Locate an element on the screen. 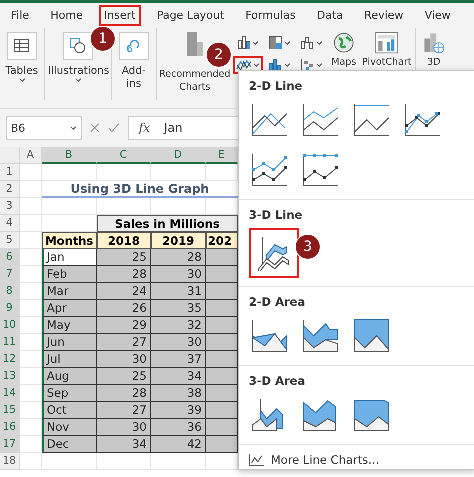 This screenshot has width=474, height=477. ribbon-tab: Page Layout is located at coordinates (191, 15).